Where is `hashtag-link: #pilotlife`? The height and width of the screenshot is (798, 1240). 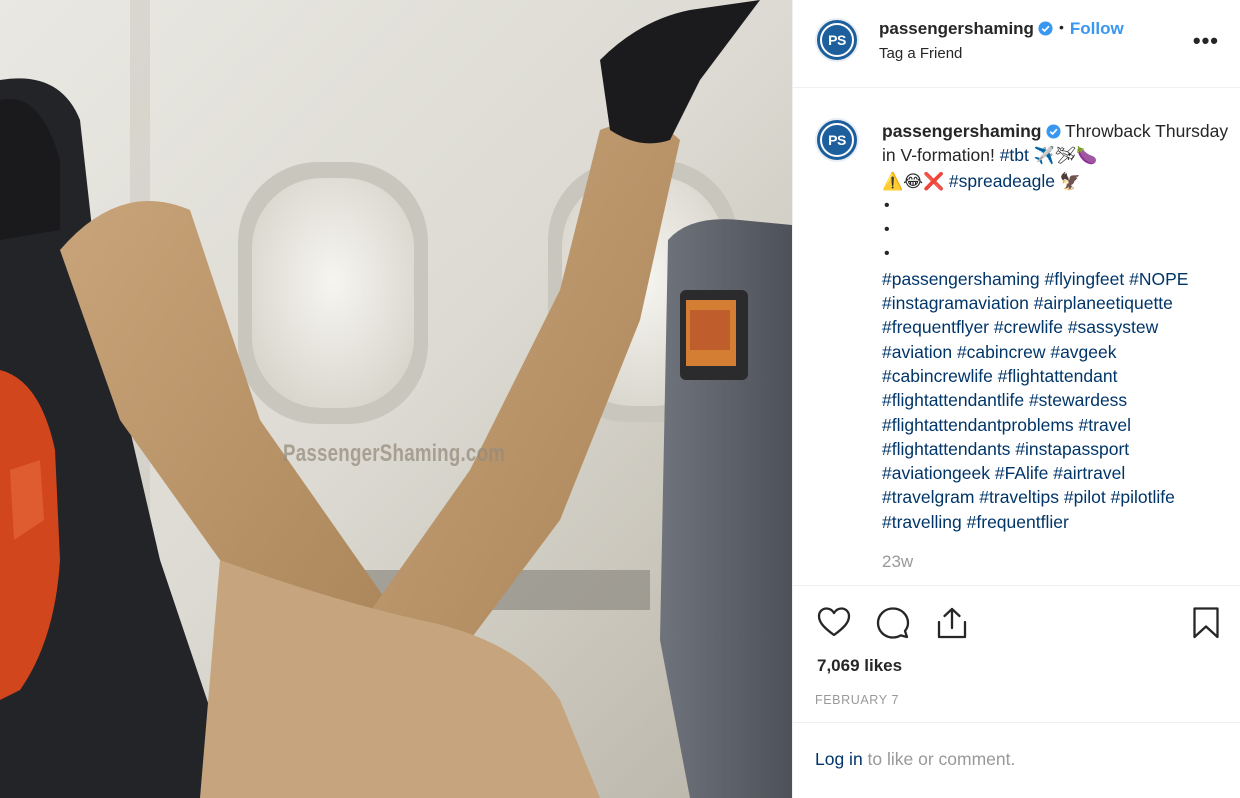 hashtag-link: #pilotlife is located at coordinates (1143, 497).